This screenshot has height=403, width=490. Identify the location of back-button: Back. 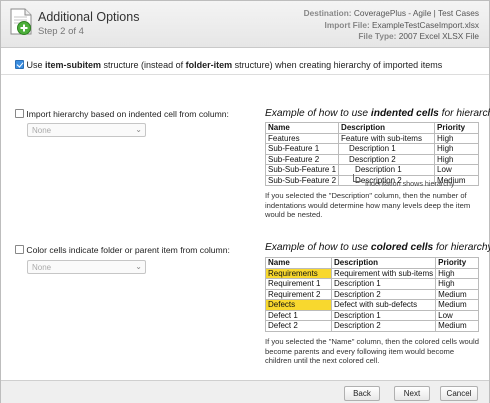
(362, 393).